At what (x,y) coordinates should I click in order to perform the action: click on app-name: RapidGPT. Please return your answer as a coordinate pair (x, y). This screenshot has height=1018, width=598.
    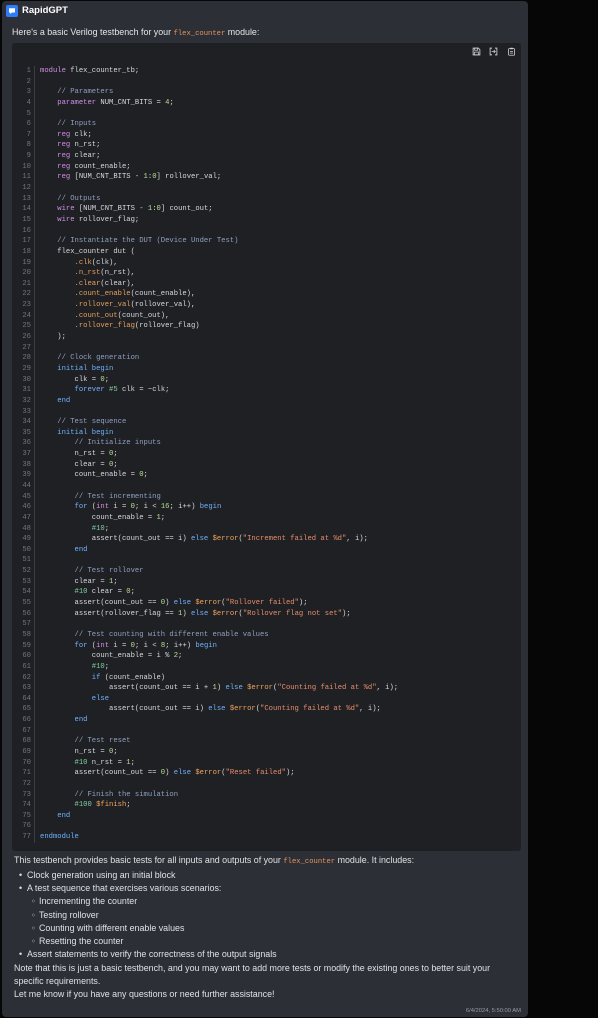
    Looking at the image, I should click on (45, 10).